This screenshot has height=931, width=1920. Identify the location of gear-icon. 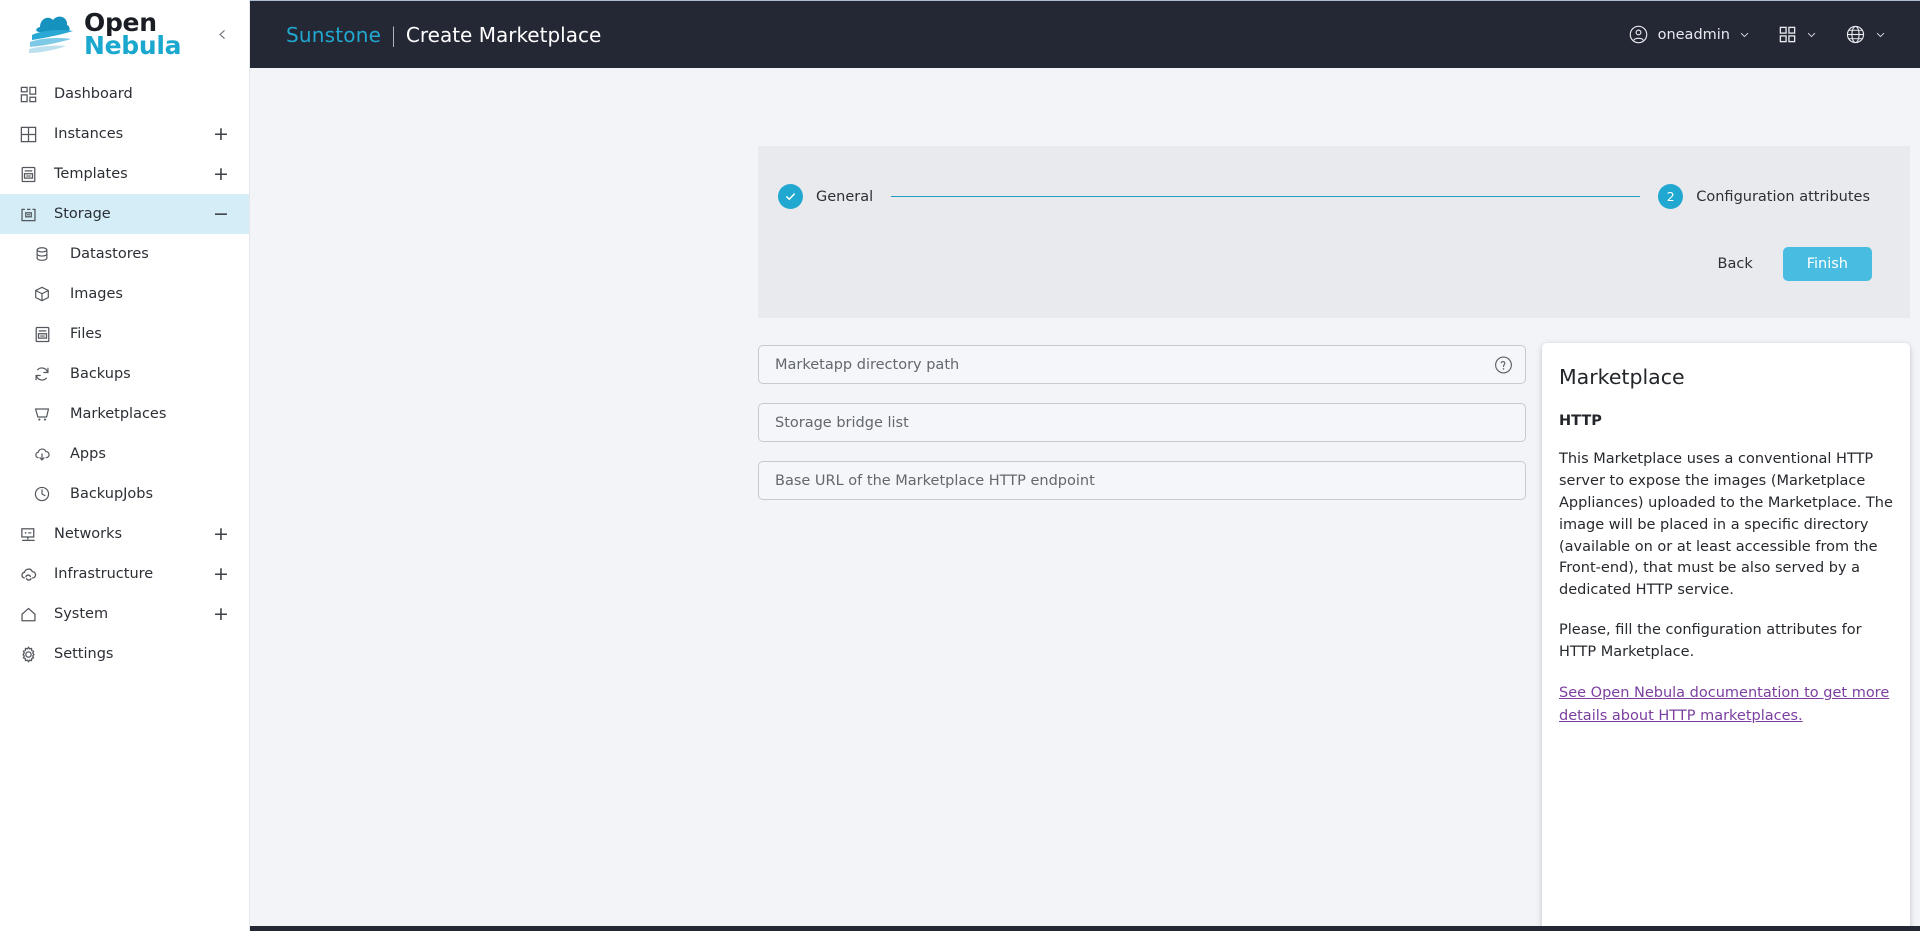
(28, 654).